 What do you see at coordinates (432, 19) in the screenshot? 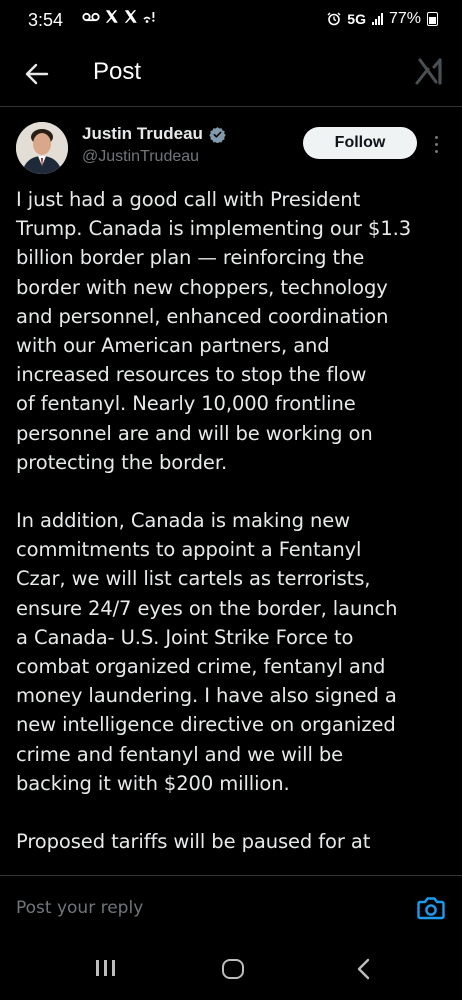
I see `battery-icon` at bounding box center [432, 19].